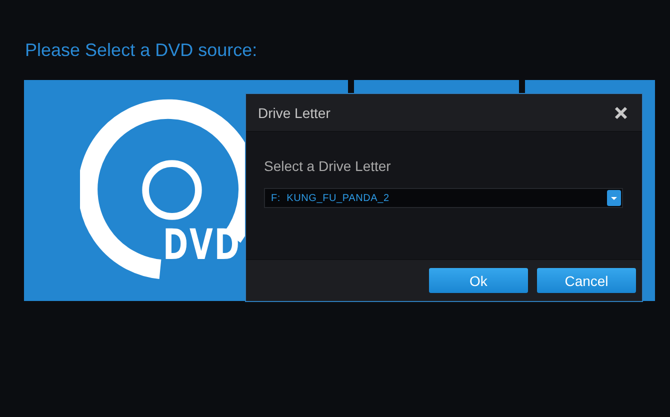  What do you see at coordinates (294, 112) in the screenshot?
I see `dialog-title: Drive Letter` at bounding box center [294, 112].